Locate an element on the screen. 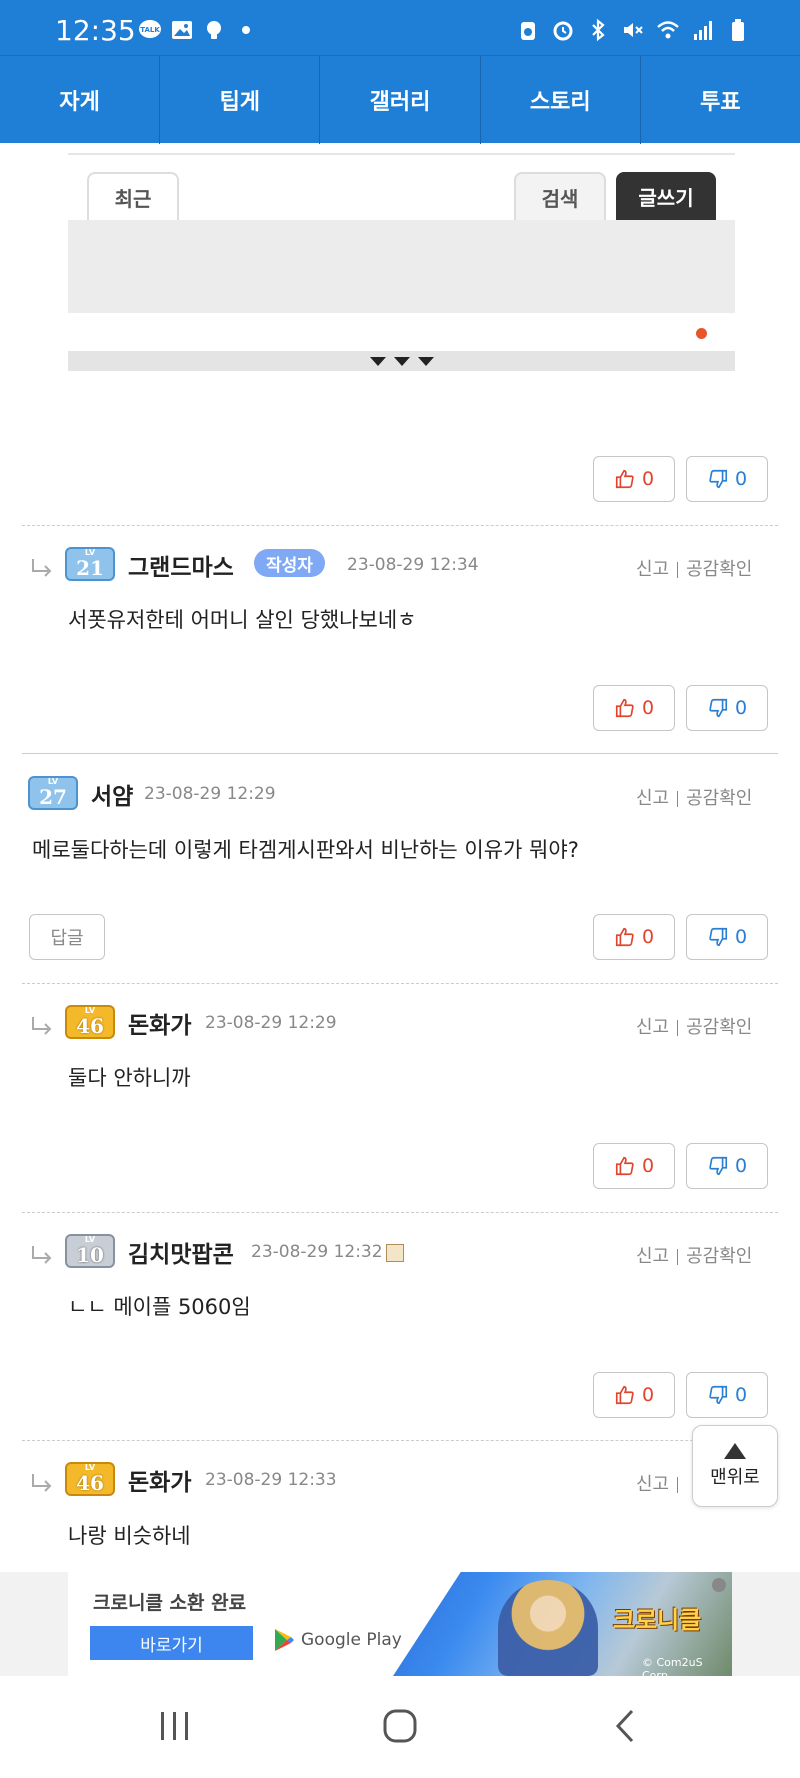  recent-apps-button is located at coordinates (175, 1726).